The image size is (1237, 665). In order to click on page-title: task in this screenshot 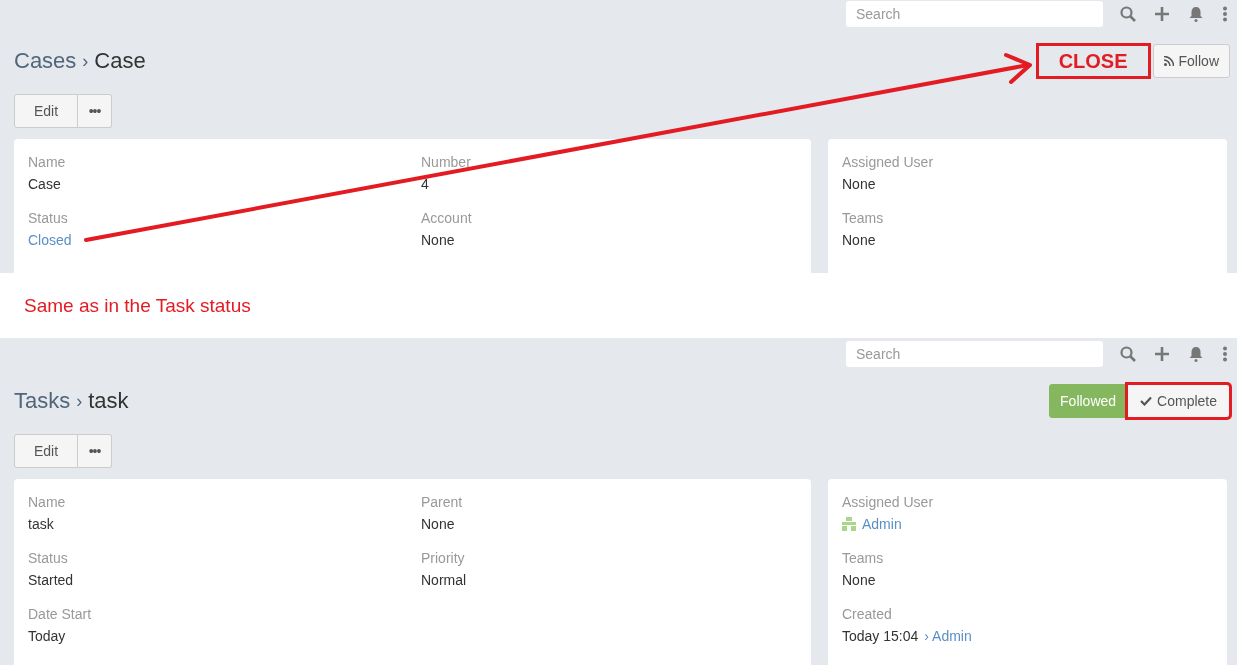, I will do `click(108, 401)`.